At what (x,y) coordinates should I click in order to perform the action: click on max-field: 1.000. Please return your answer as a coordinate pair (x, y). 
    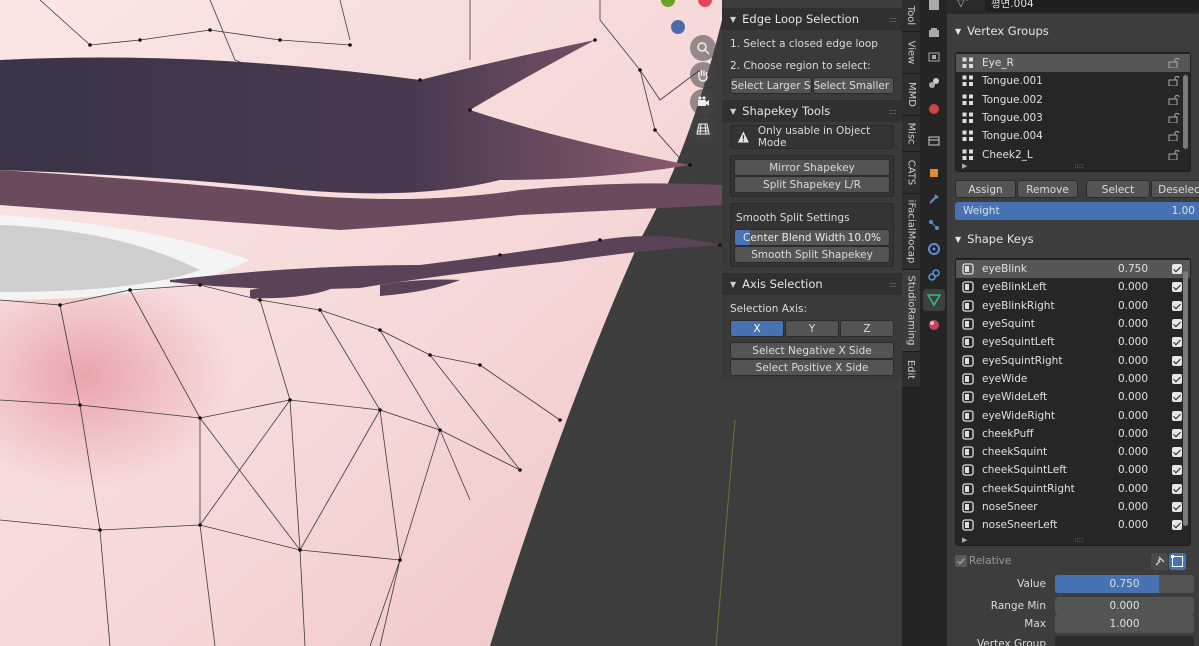
    Looking at the image, I should click on (1124, 624).